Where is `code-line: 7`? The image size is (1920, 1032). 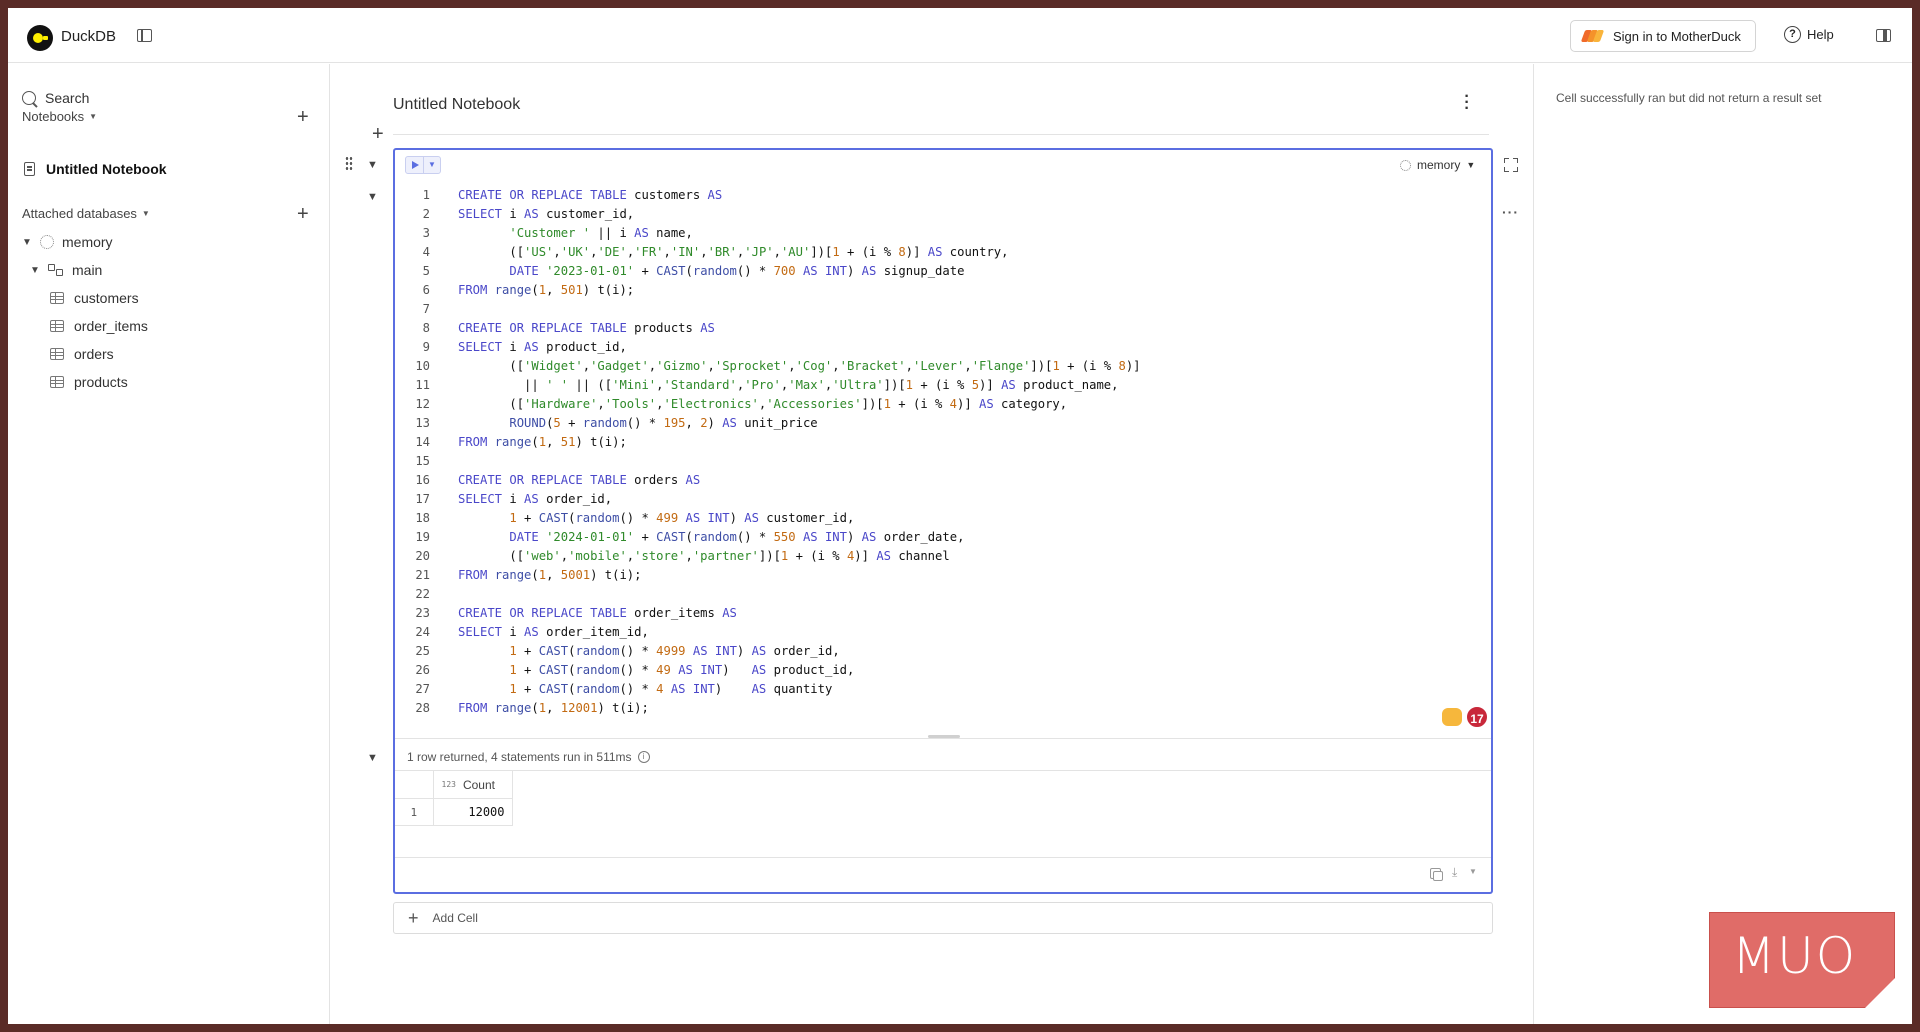
code-line: 7 is located at coordinates (943, 309).